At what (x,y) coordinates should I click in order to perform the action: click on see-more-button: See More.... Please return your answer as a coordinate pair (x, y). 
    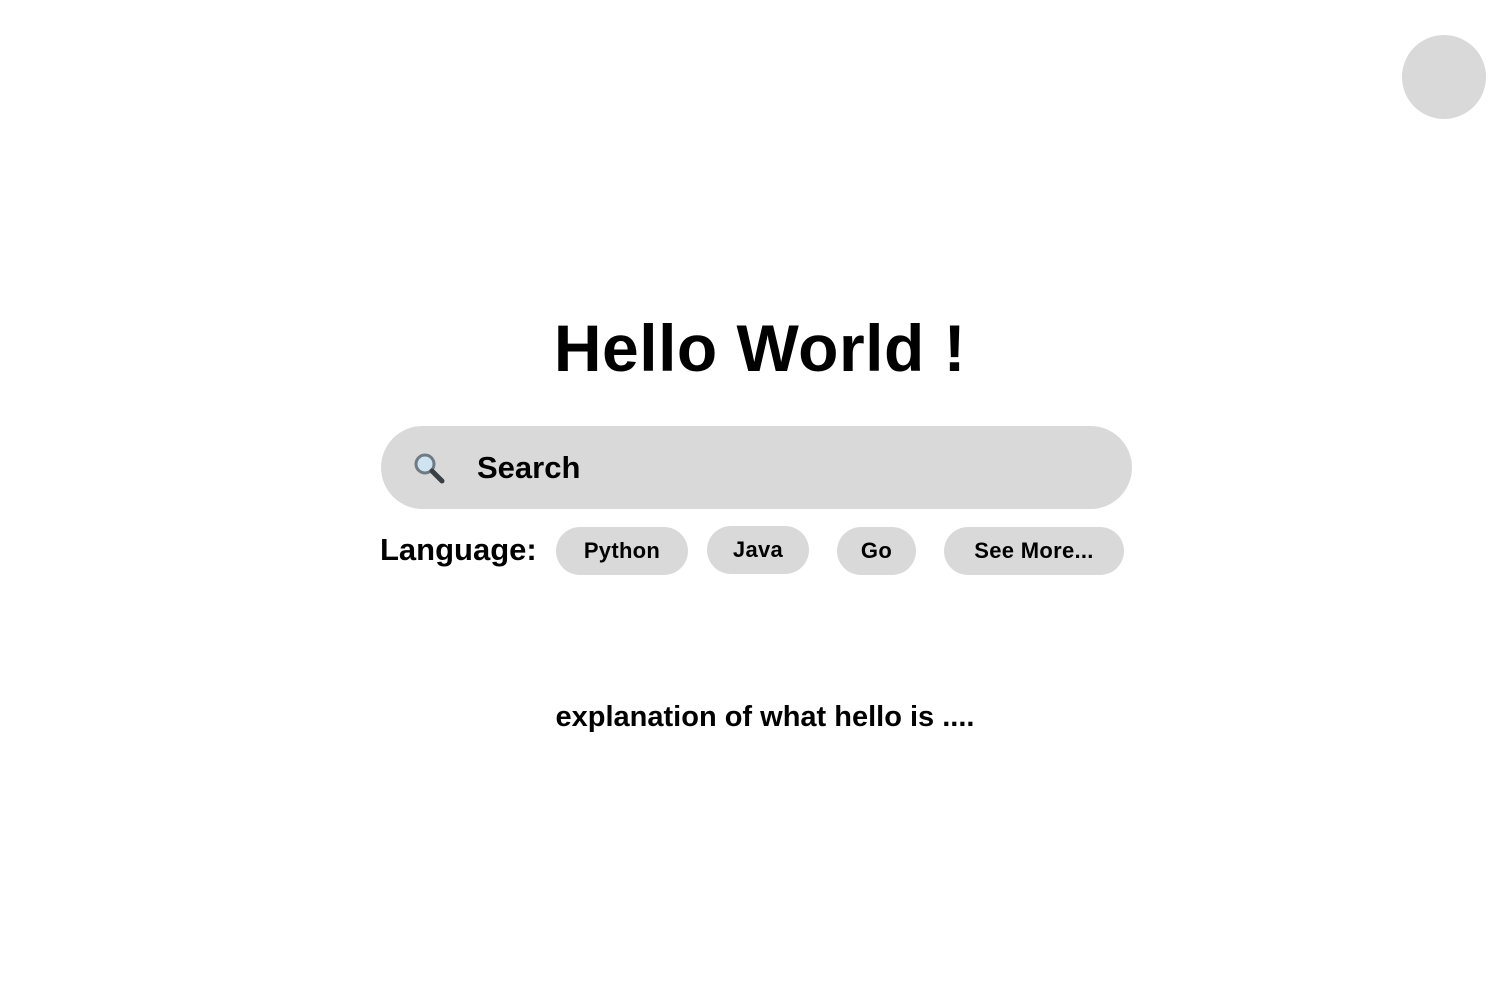
    Looking at the image, I should click on (1034, 551).